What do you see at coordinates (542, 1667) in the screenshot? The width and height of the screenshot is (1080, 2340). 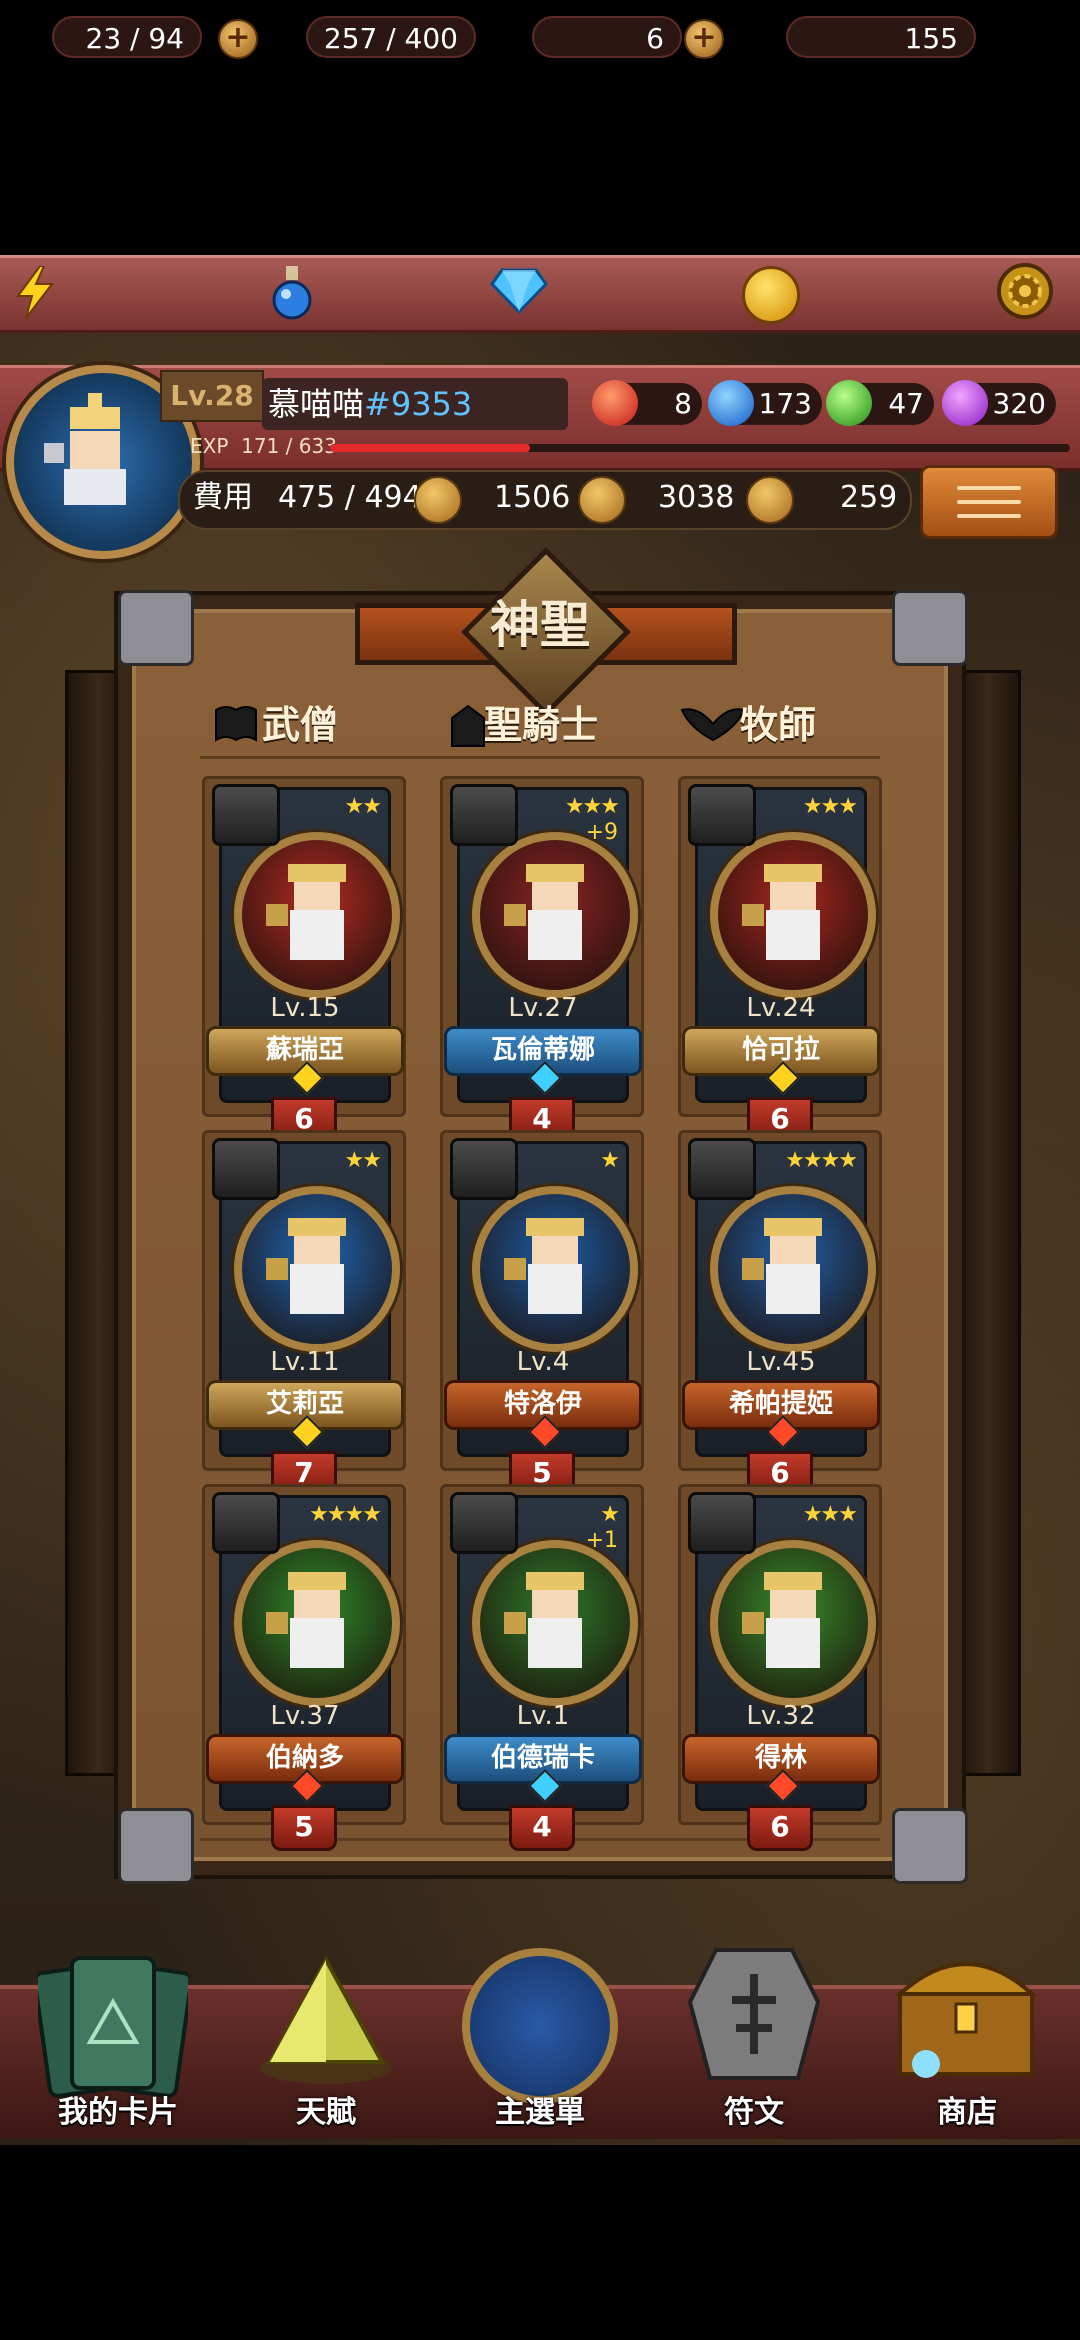 I see `hero-card: ★ +1 Lv.1 伯德瑞卡 4` at bounding box center [542, 1667].